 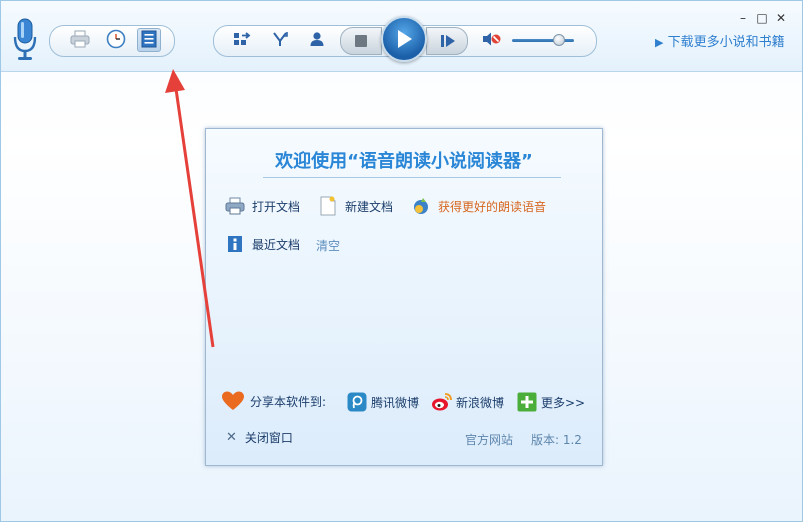 I want to click on heart-icon, so click(x=233, y=401).